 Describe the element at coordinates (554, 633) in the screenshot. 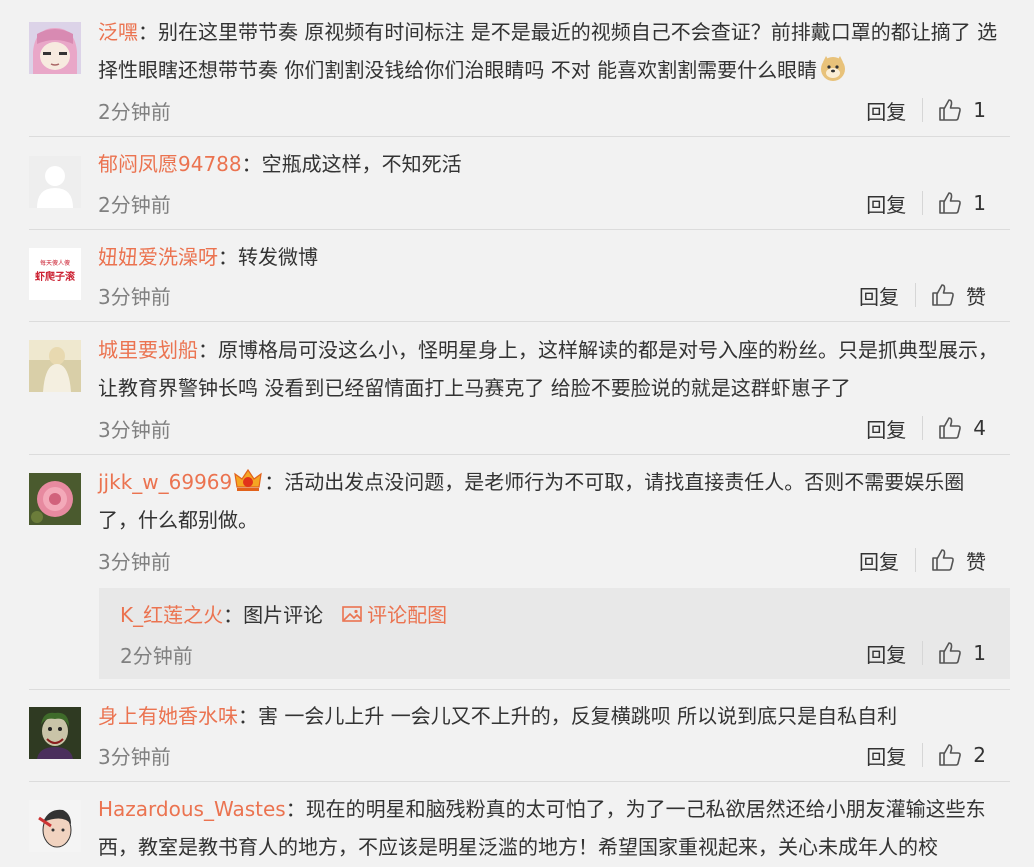

I see `sub-reply-box: K_红莲之火：图片评论 评论配图 2分钟前 回复 1` at that location.